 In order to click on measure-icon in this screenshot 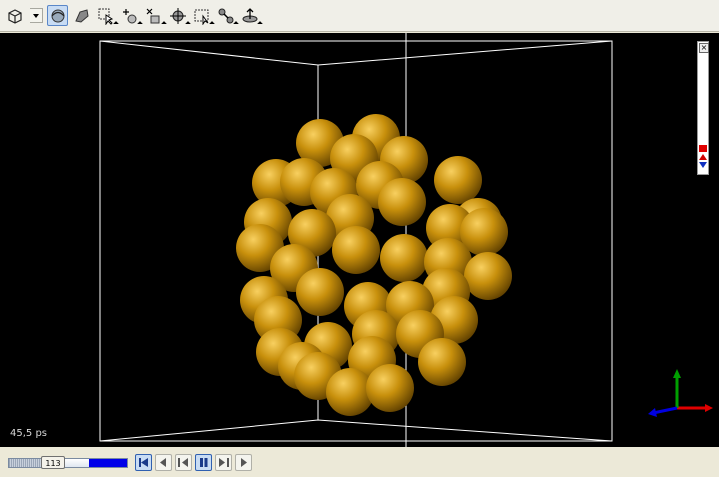, I will do `click(226, 16)`.